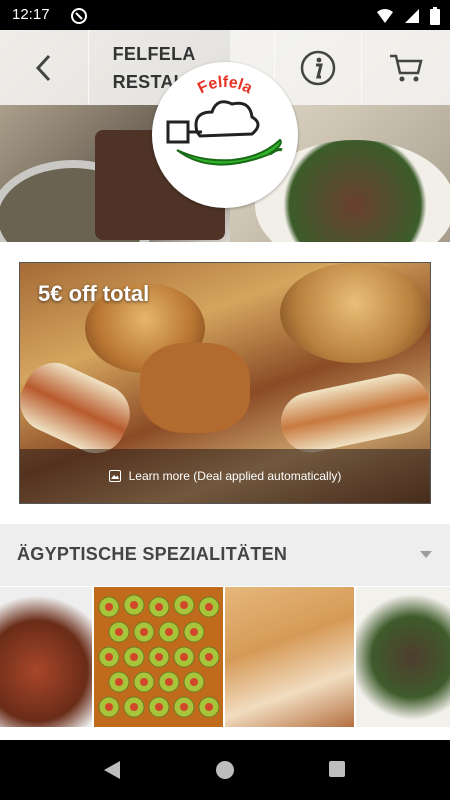 The width and height of the screenshot is (450, 800). I want to click on signal-icon, so click(412, 18).